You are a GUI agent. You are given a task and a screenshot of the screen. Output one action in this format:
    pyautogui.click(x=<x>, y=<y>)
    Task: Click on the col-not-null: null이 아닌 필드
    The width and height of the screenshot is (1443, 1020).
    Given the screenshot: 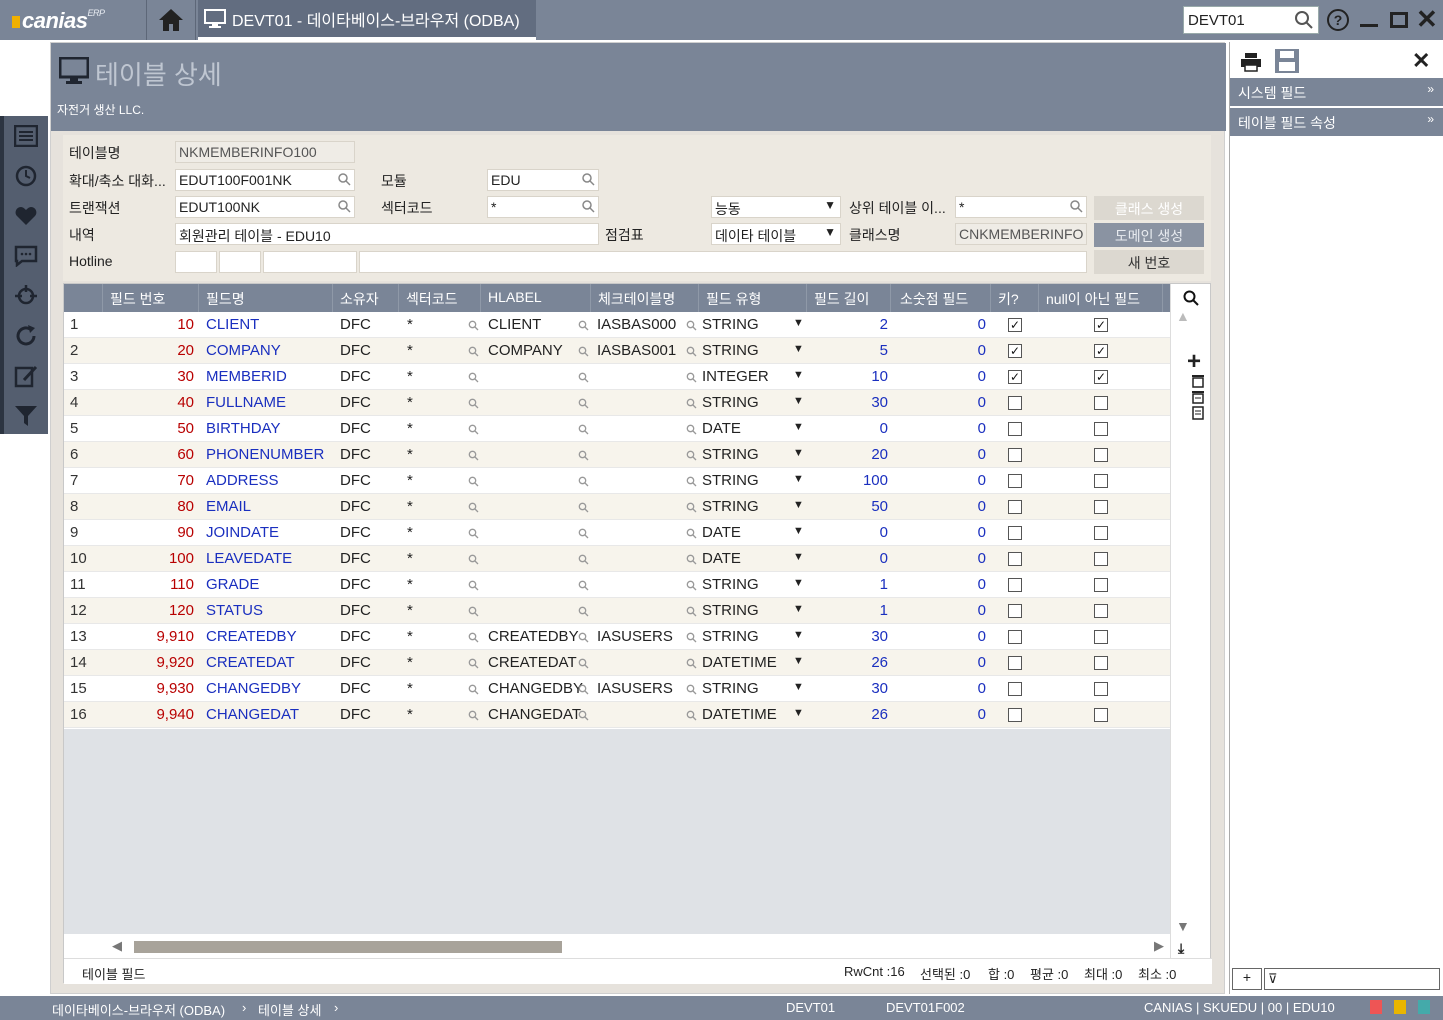 What is the action you would take?
    pyautogui.click(x=1093, y=299)
    